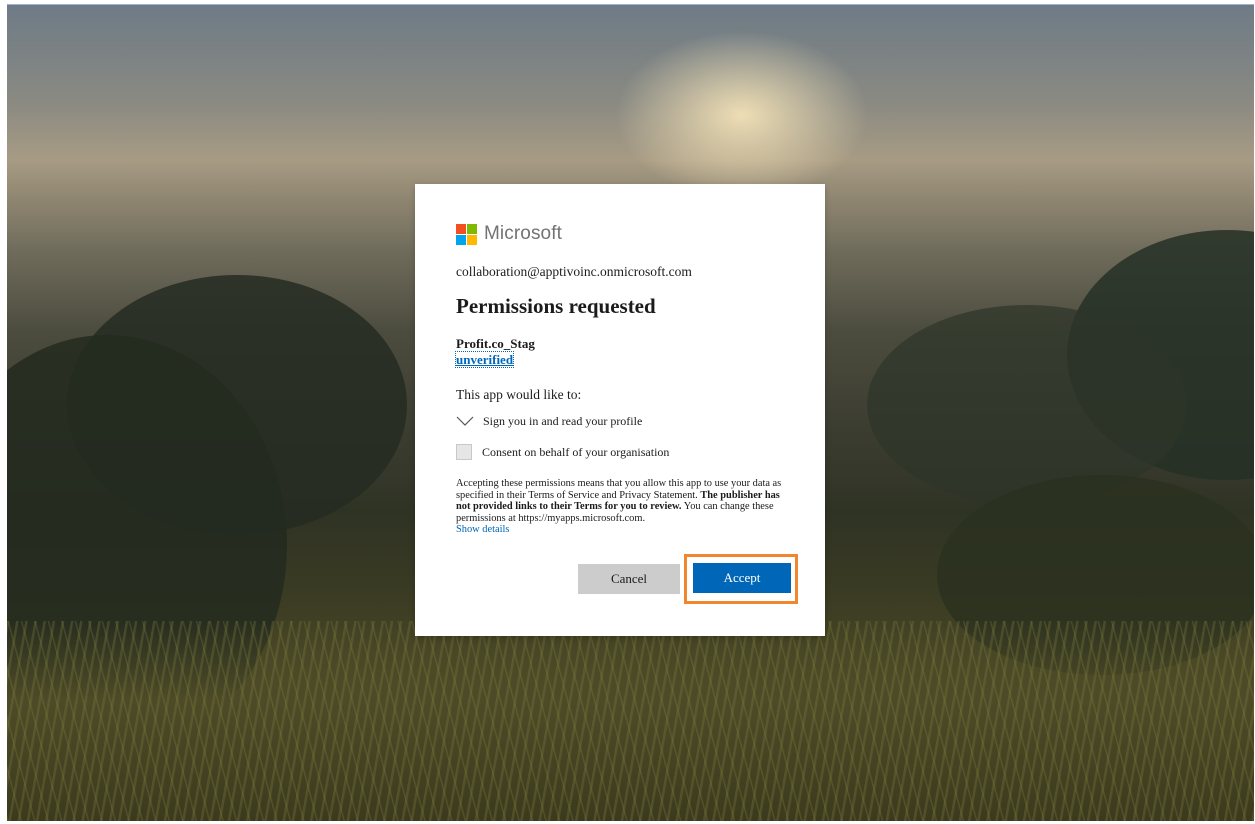 The image size is (1255, 824). Describe the element at coordinates (574, 271) in the screenshot. I see `account-email: collaboration@apptivoinc.onmicrosoft.com` at that location.